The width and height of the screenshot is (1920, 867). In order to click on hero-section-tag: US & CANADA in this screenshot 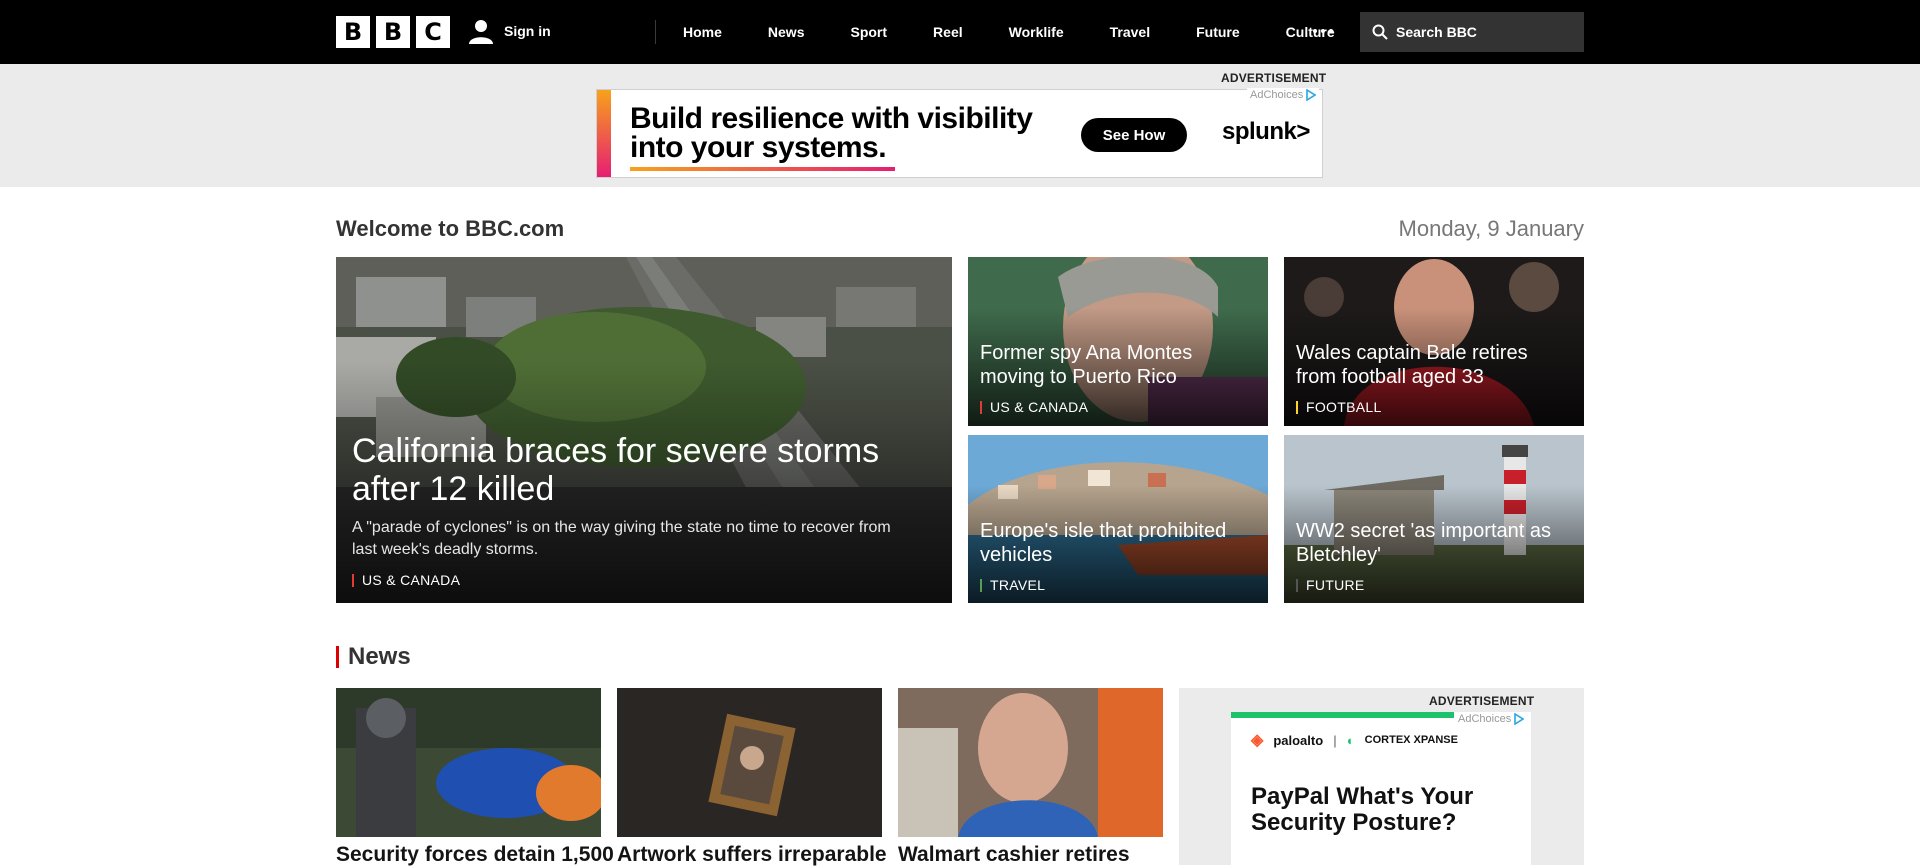, I will do `click(406, 580)`.